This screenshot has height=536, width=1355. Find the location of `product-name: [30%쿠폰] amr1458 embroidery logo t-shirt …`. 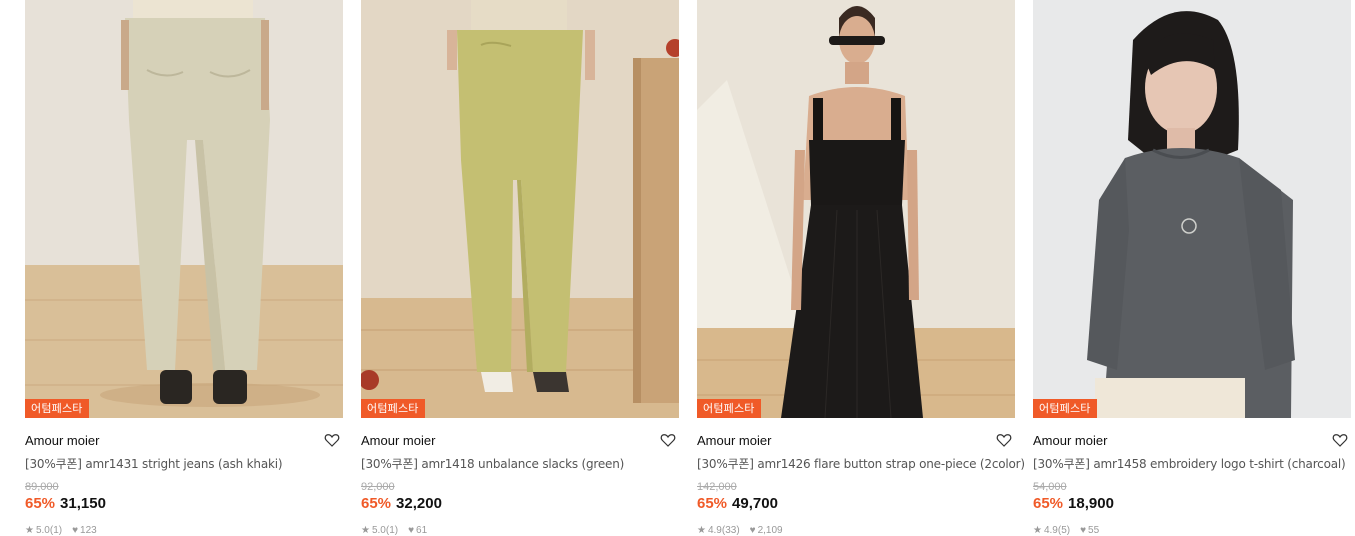

product-name: [30%쿠폰] amr1458 embroidery logo t-shirt … is located at coordinates (1192, 463).